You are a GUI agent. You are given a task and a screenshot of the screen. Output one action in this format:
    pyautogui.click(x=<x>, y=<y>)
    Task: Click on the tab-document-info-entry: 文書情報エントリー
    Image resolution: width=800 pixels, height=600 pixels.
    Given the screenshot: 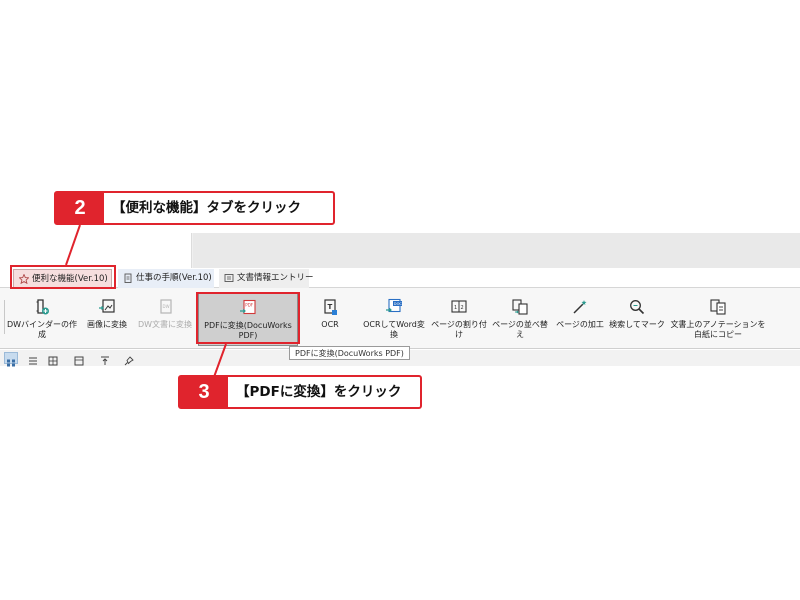 What is the action you would take?
    pyautogui.click(x=266, y=278)
    